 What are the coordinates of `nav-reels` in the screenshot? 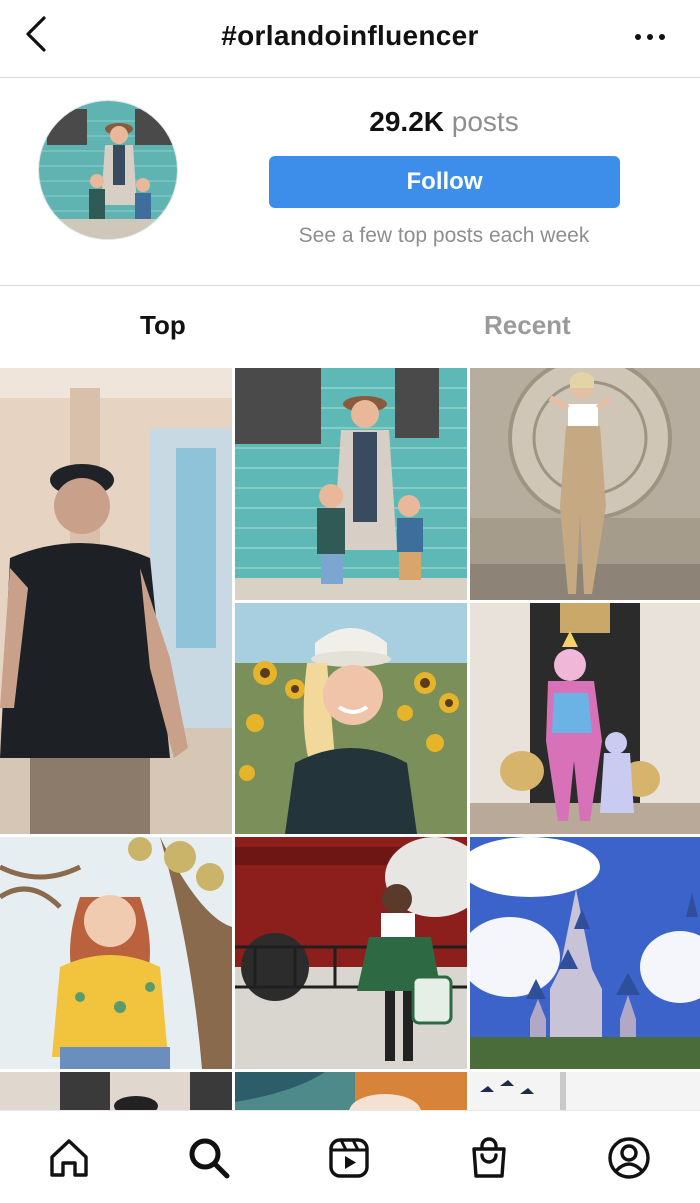 It's located at (349, 1158).